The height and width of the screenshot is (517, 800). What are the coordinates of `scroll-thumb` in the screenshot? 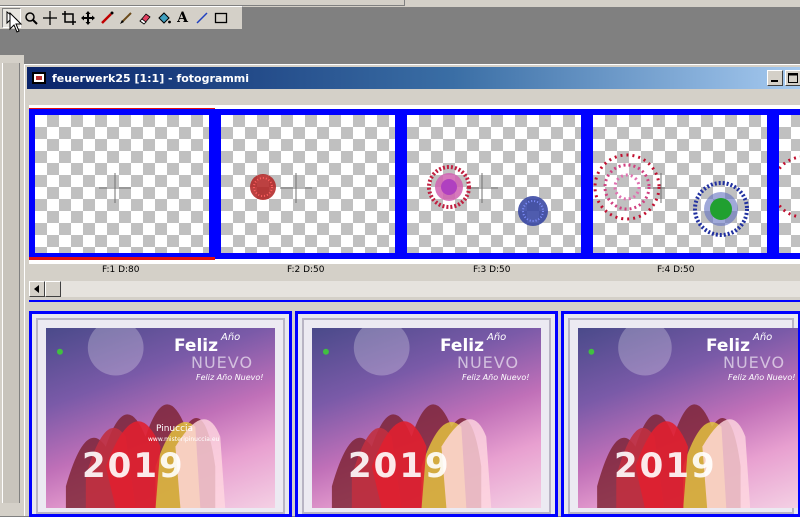 It's located at (53, 289).